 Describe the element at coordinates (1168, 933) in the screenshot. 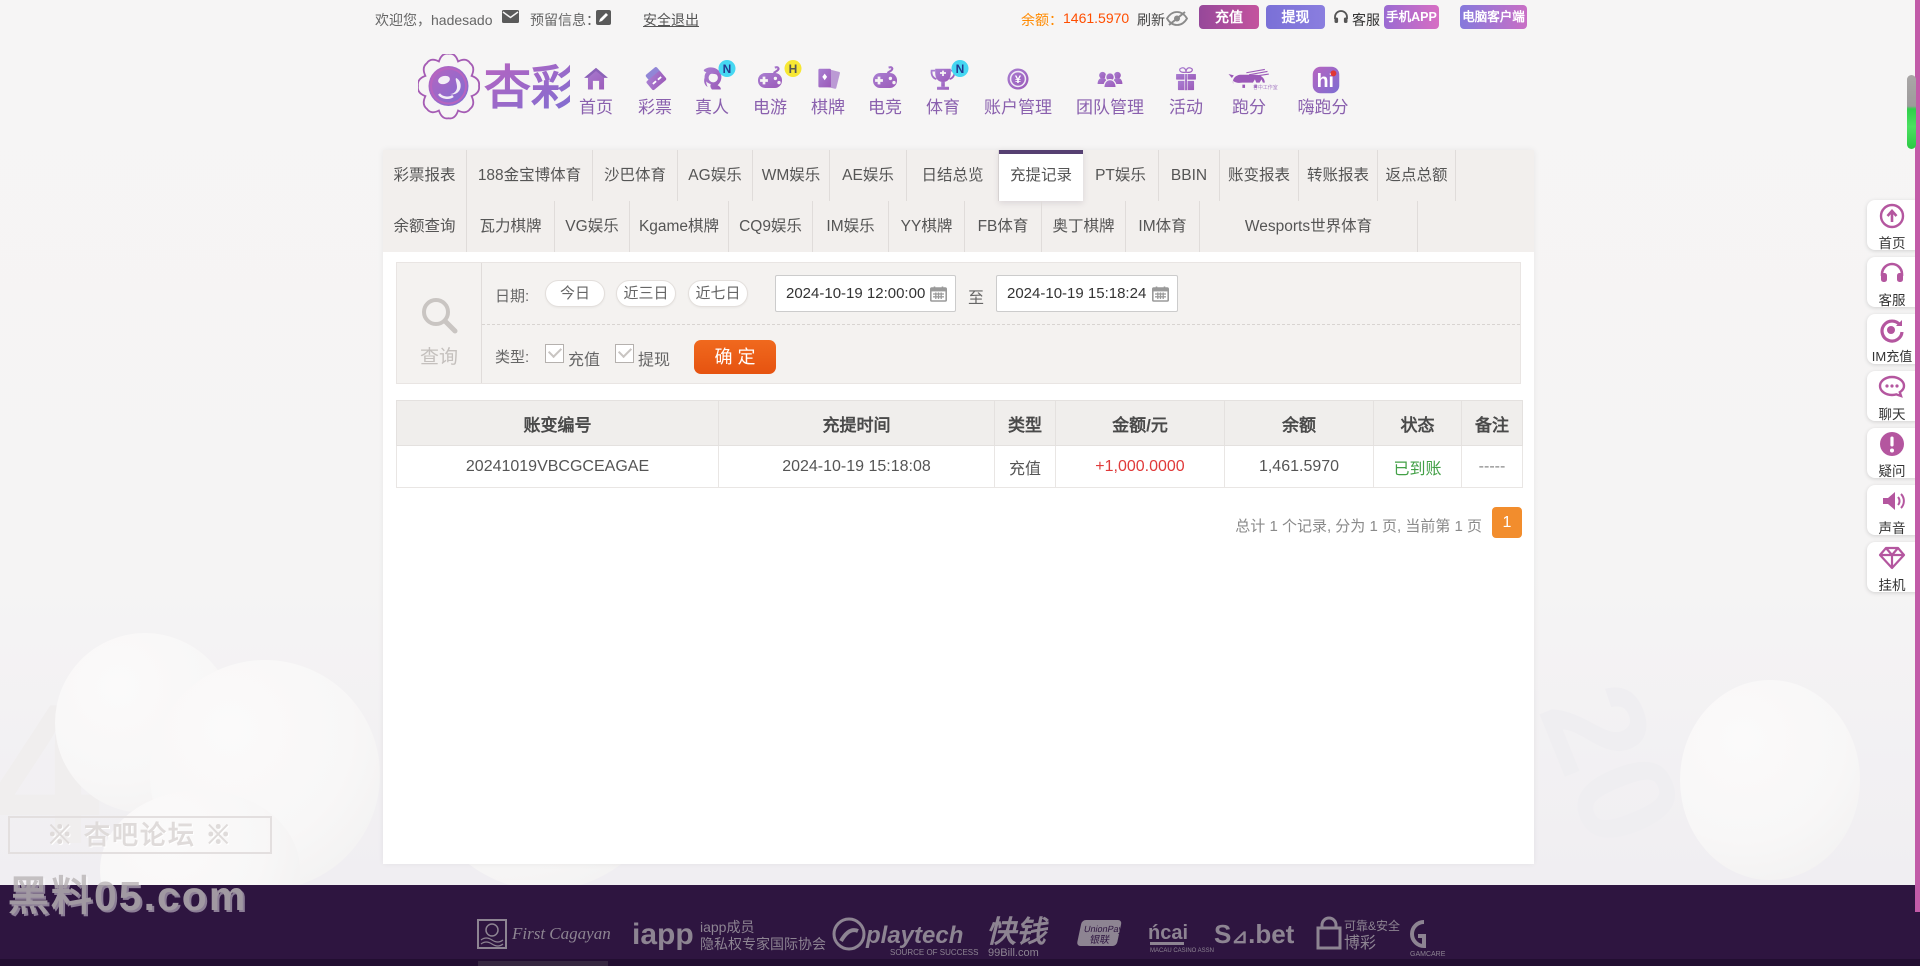

I see `svg-text: ńcai` at that location.